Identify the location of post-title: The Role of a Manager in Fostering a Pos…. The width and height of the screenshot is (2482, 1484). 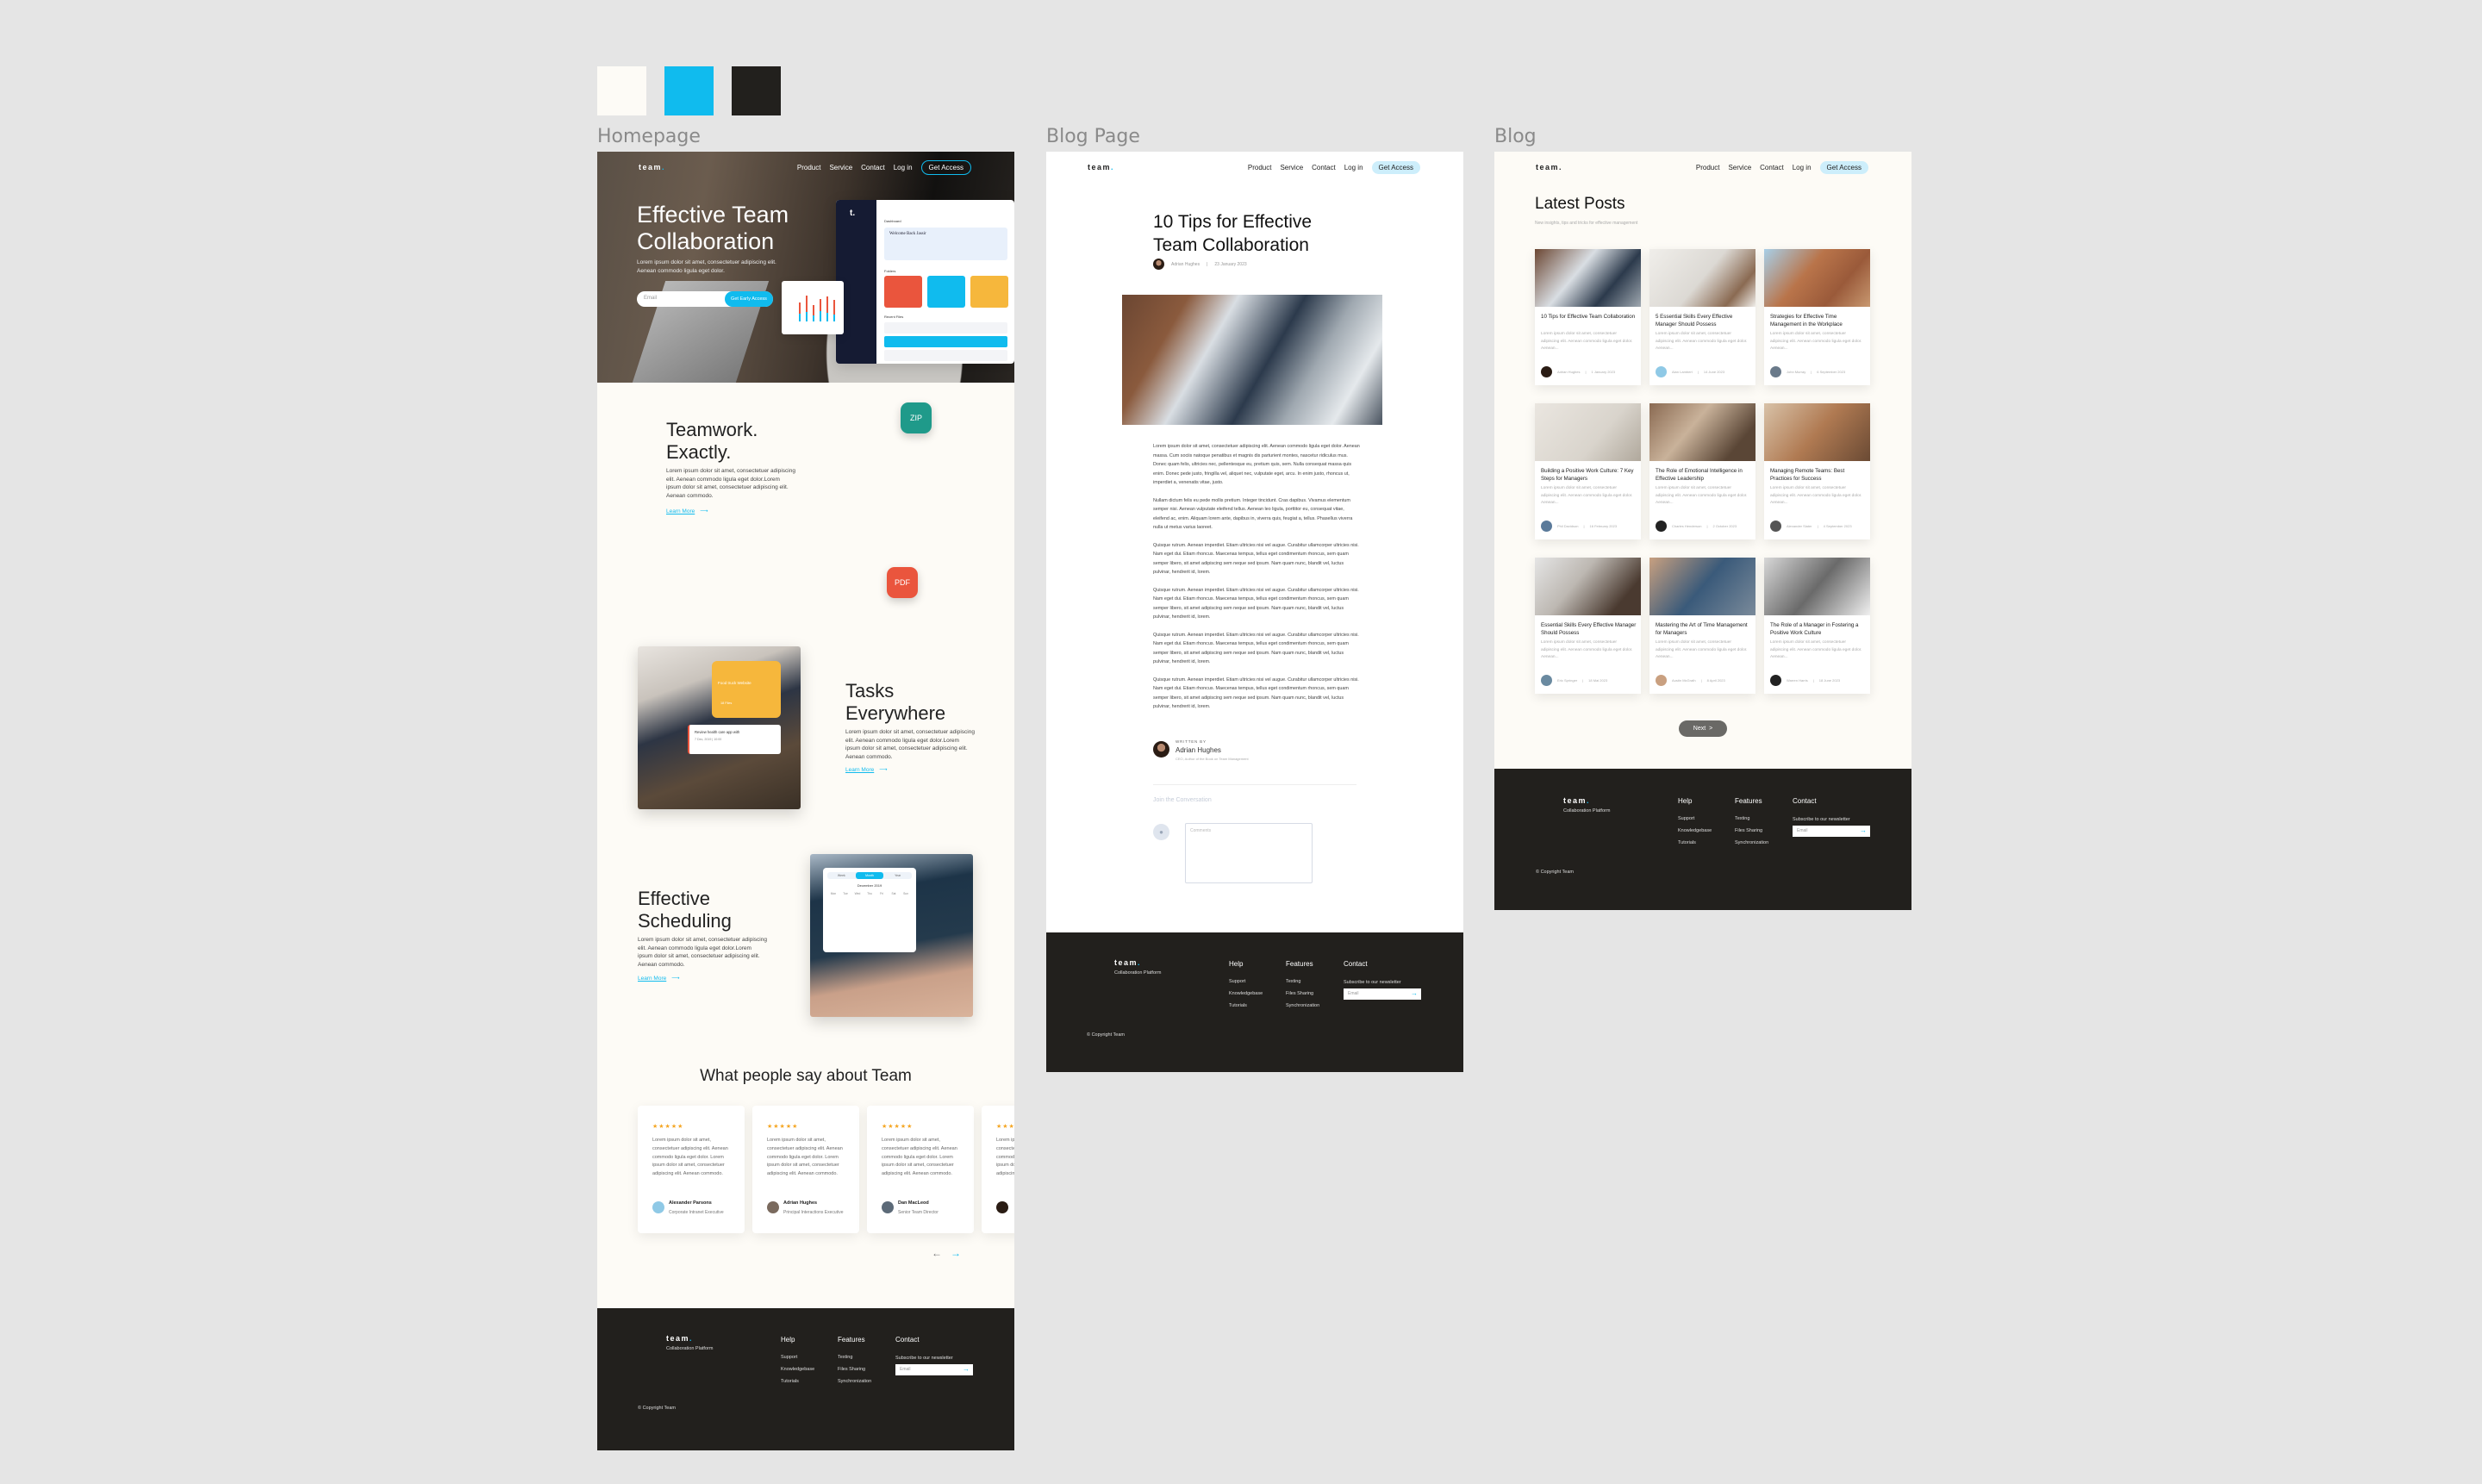
(1818, 629).